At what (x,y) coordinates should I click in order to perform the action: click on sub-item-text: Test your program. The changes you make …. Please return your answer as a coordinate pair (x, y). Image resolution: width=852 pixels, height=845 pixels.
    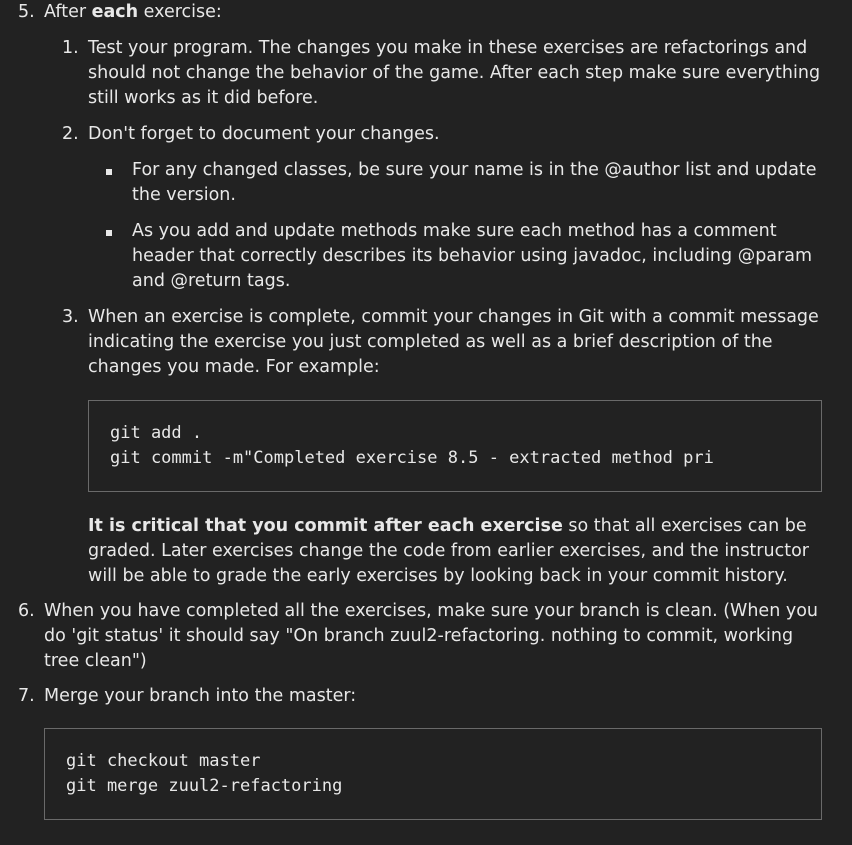
    Looking at the image, I should click on (454, 73).